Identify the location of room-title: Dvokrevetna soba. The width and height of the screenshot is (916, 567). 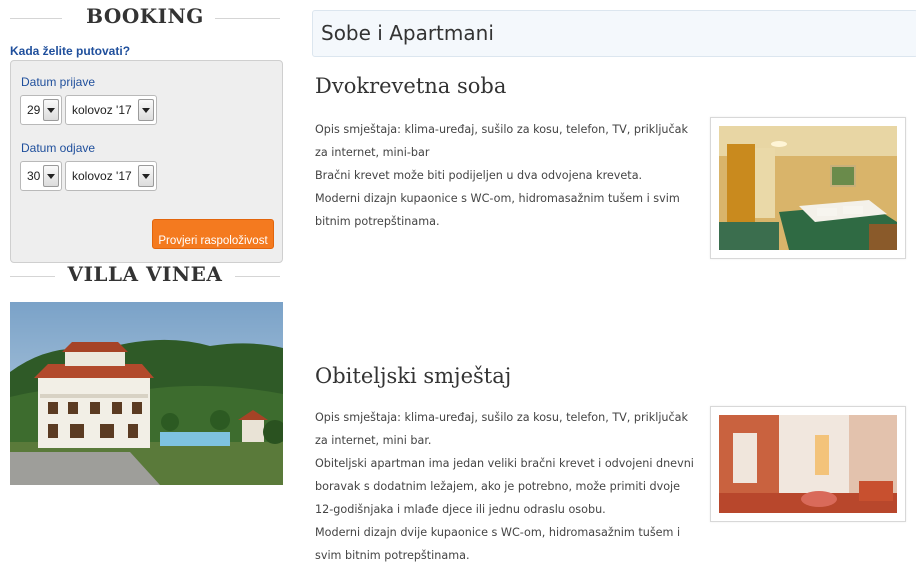
(411, 86).